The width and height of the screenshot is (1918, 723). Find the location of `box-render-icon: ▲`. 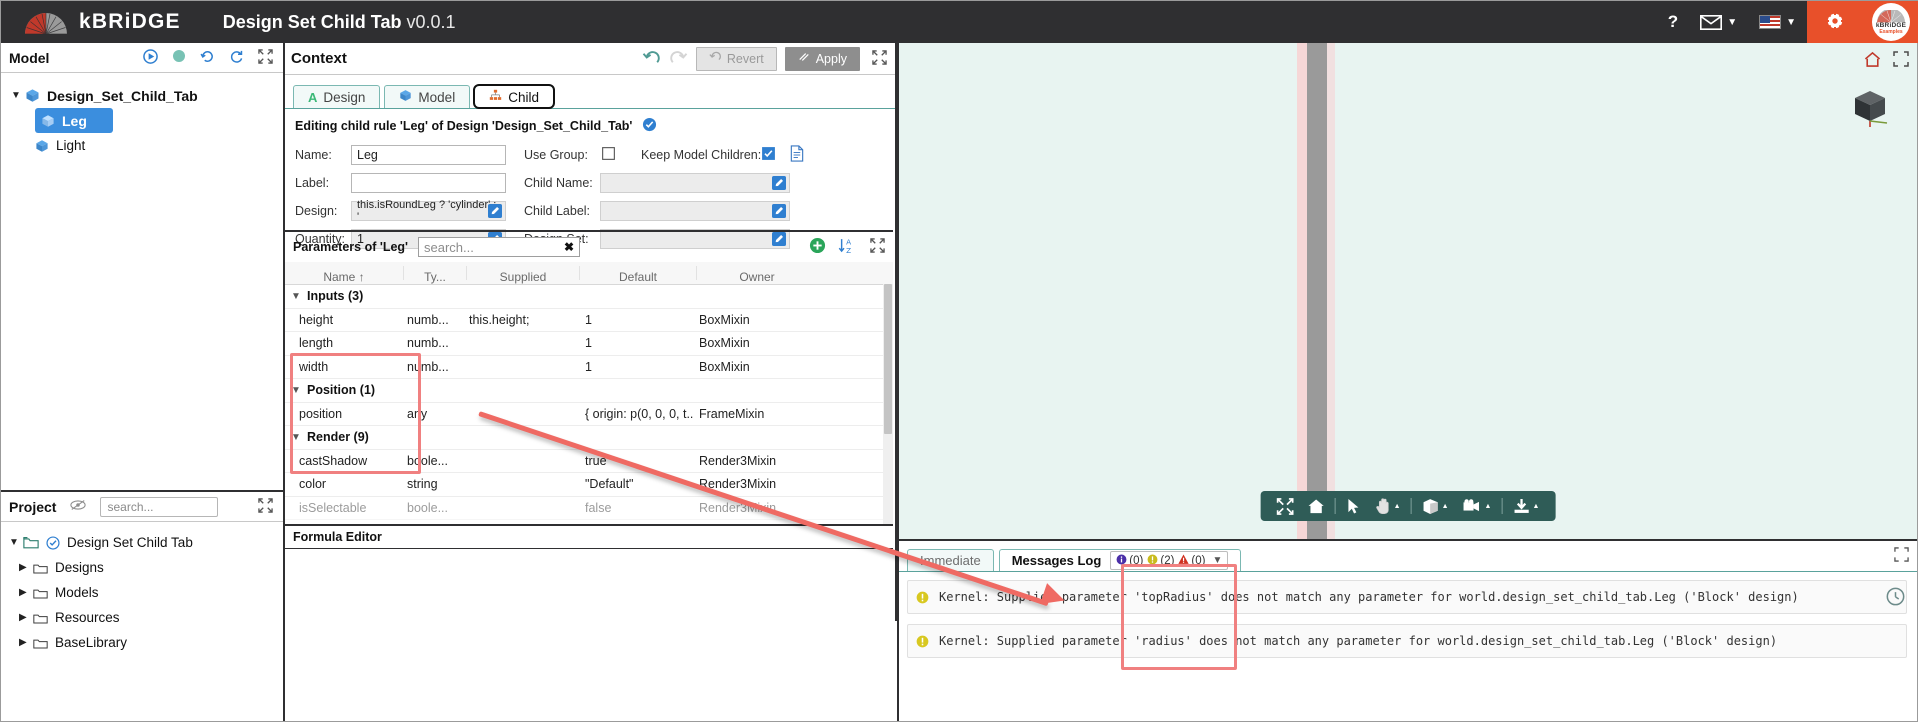

box-render-icon: ▲ is located at coordinates (1435, 506).